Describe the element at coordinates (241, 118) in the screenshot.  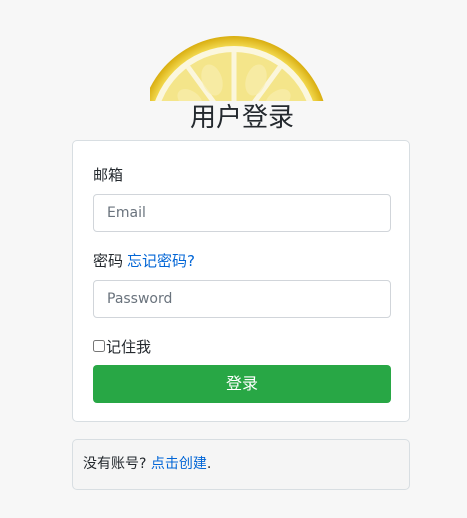
I see `page-title: 用户登录` at that location.